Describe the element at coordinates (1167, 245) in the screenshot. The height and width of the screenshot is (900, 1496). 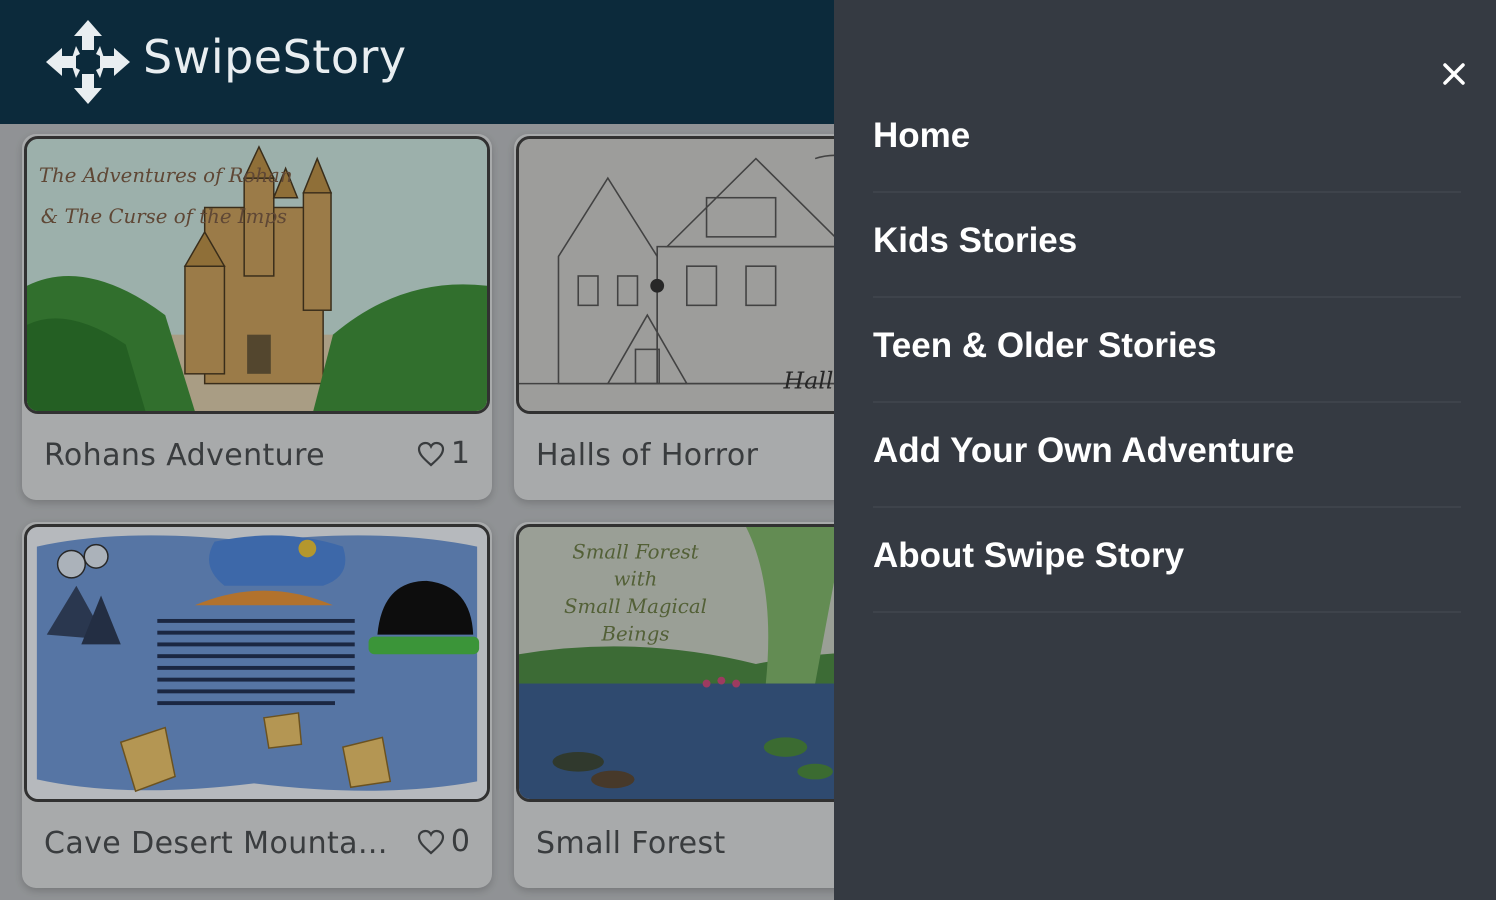
I see `menu-item-kids-stories: Kids Stories` at that location.